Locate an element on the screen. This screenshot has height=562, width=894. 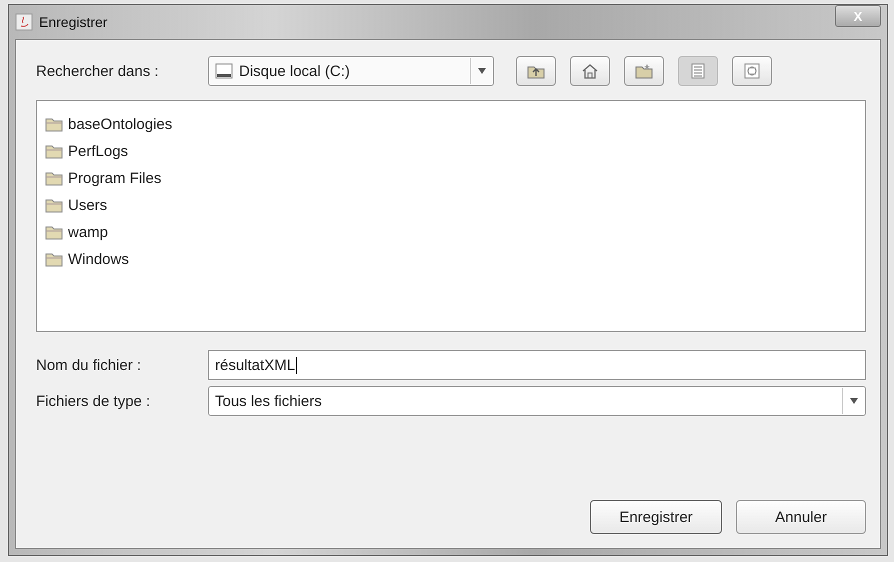
folder-name: Users is located at coordinates (88, 205).